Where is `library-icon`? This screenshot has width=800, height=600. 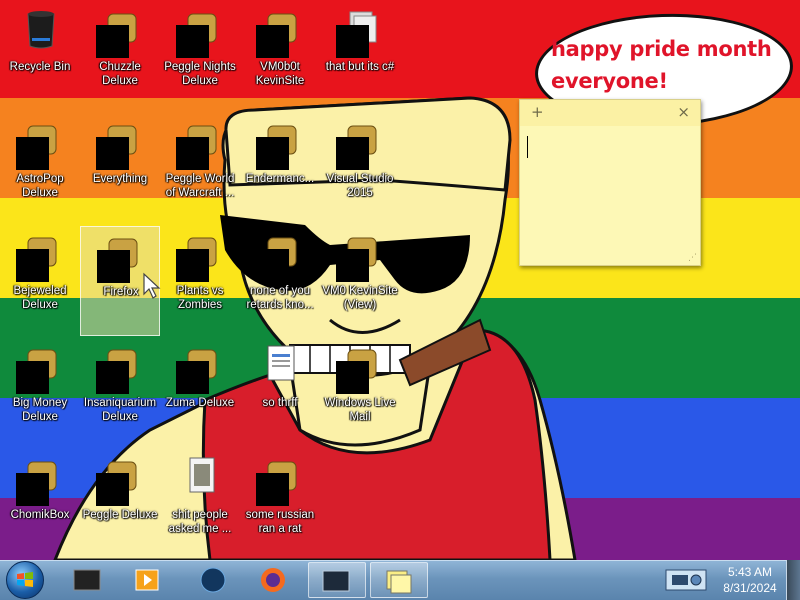 library-icon is located at coordinates (87, 580).